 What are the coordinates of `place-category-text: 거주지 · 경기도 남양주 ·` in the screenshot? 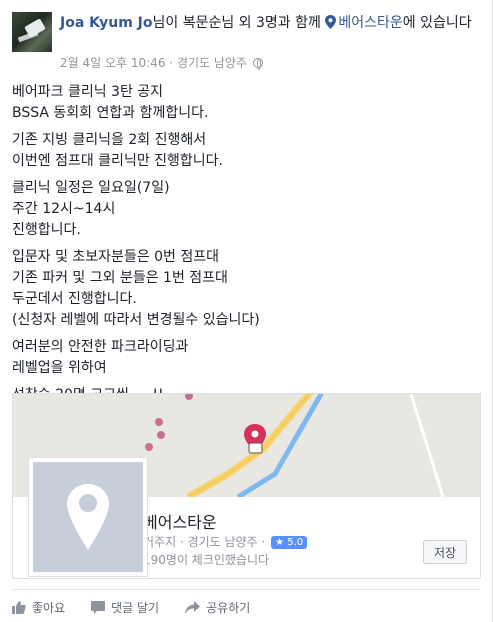 It's located at (204, 542).